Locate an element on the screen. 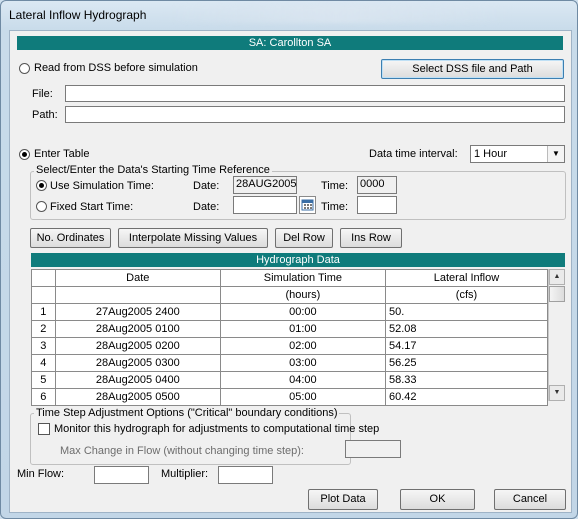 This screenshot has width=578, height=519. flow-cell: 60.42 is located at coordinates (466, 397).